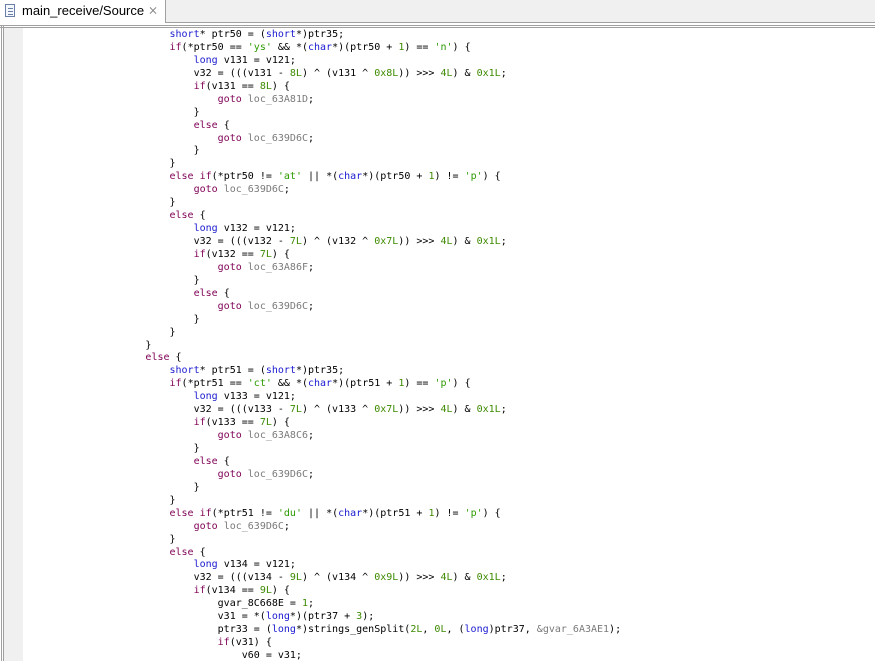  I want to click on code-token: * ptr51 = (, so click(232, 371).